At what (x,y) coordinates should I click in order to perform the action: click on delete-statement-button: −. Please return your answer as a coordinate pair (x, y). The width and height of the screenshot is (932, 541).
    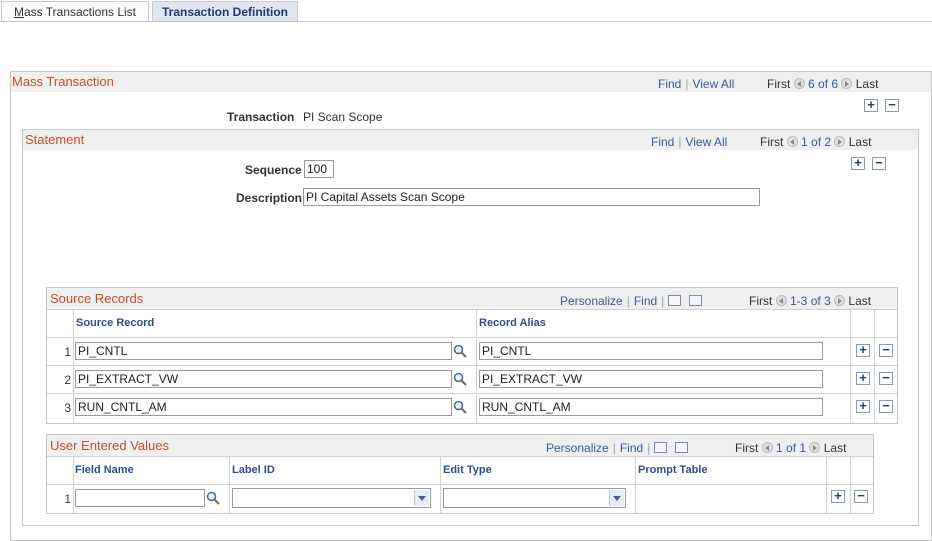
    Looking at the image, I should click on (879, 163).